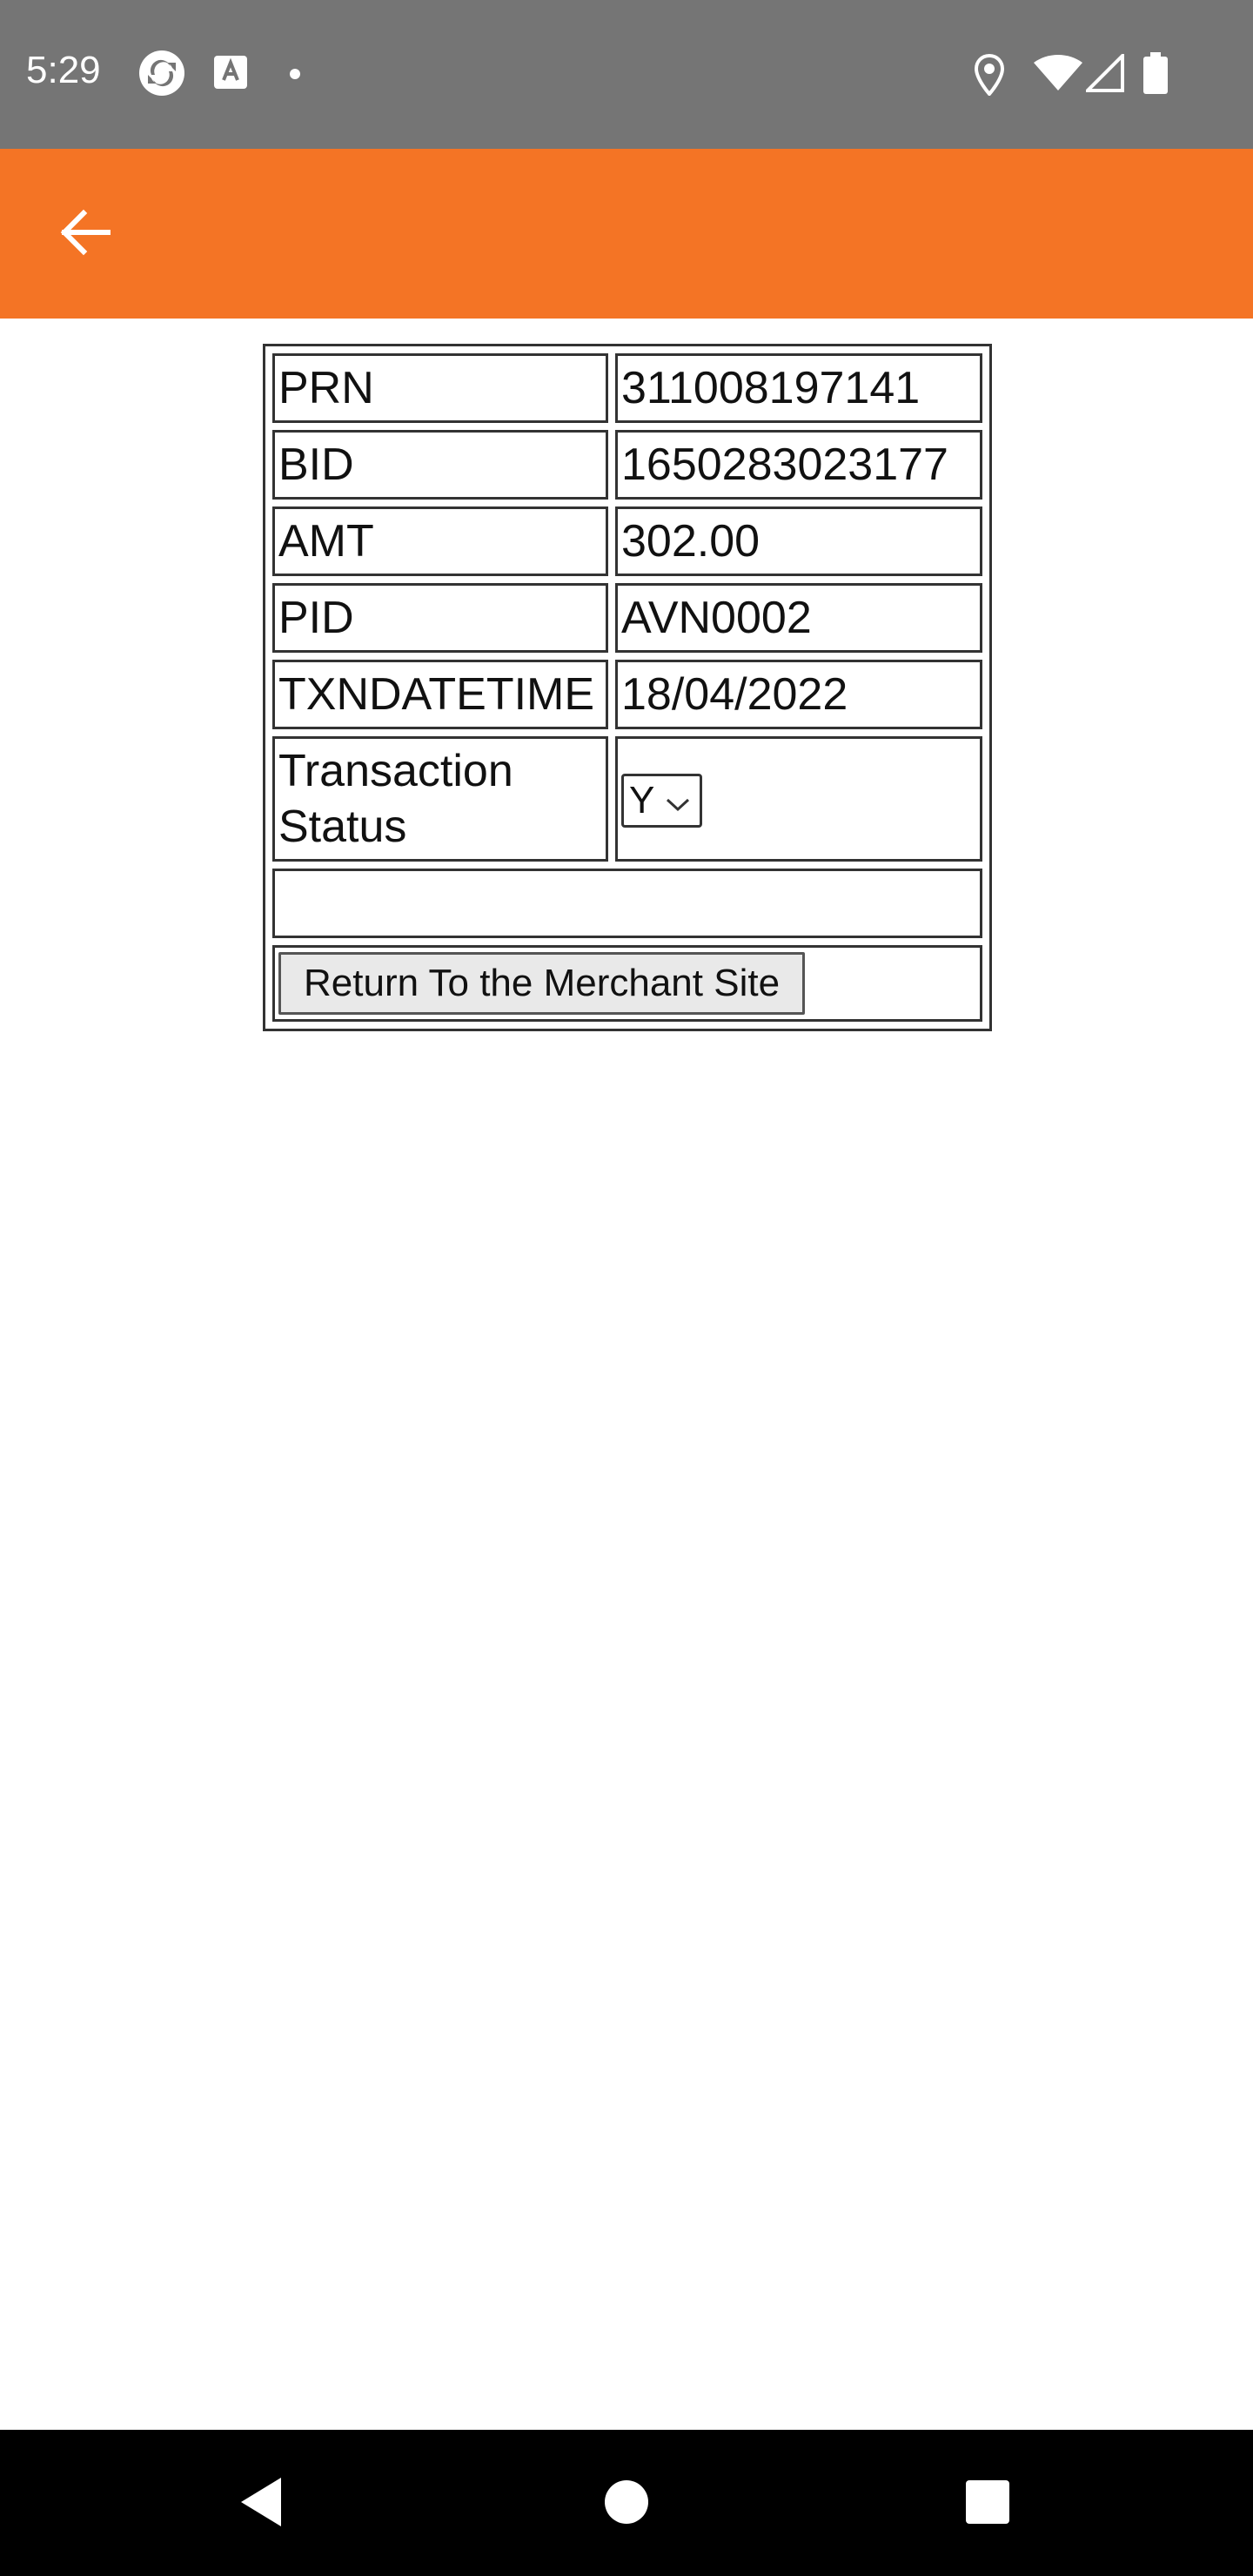 The image size is (1253, 2576). Describe the element at coordinates (161, 75) in the screenshot. I see `sync-icon` at that location.